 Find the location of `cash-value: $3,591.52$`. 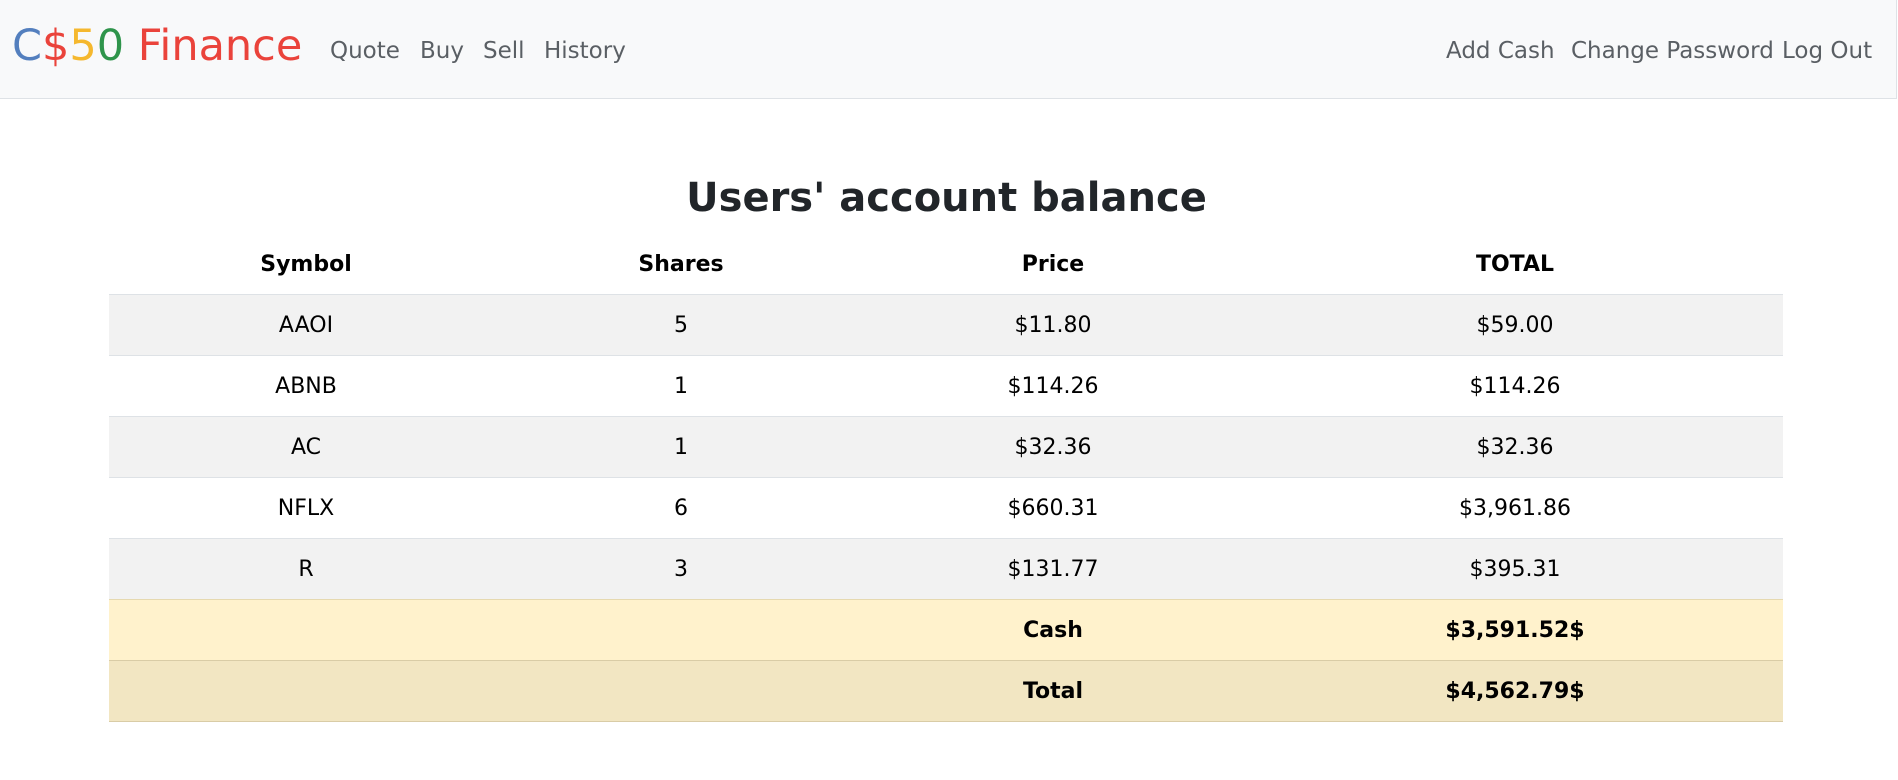

cash-value: $3,591.52$ is located at coordinates (1515, 630).